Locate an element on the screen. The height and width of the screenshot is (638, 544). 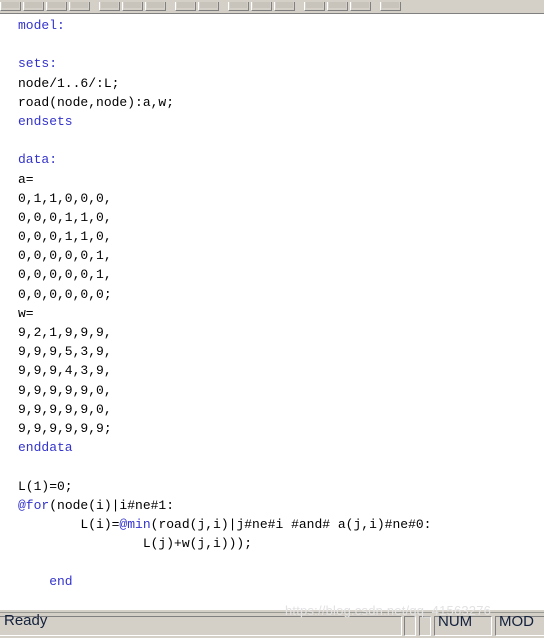
code-line: end is located at coordinates (281, 581).